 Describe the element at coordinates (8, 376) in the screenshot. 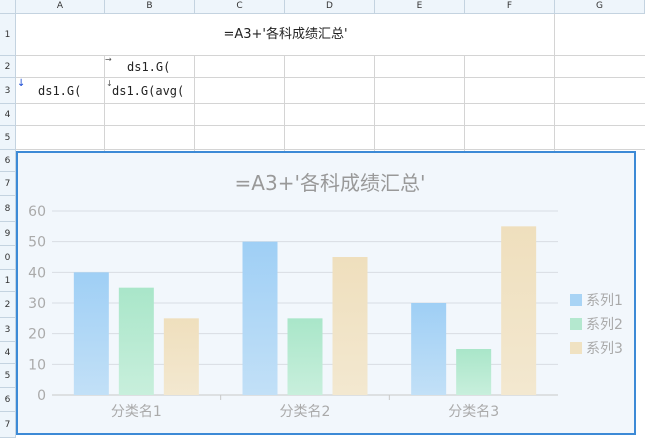

I see `row-header-15: 5` at that location.